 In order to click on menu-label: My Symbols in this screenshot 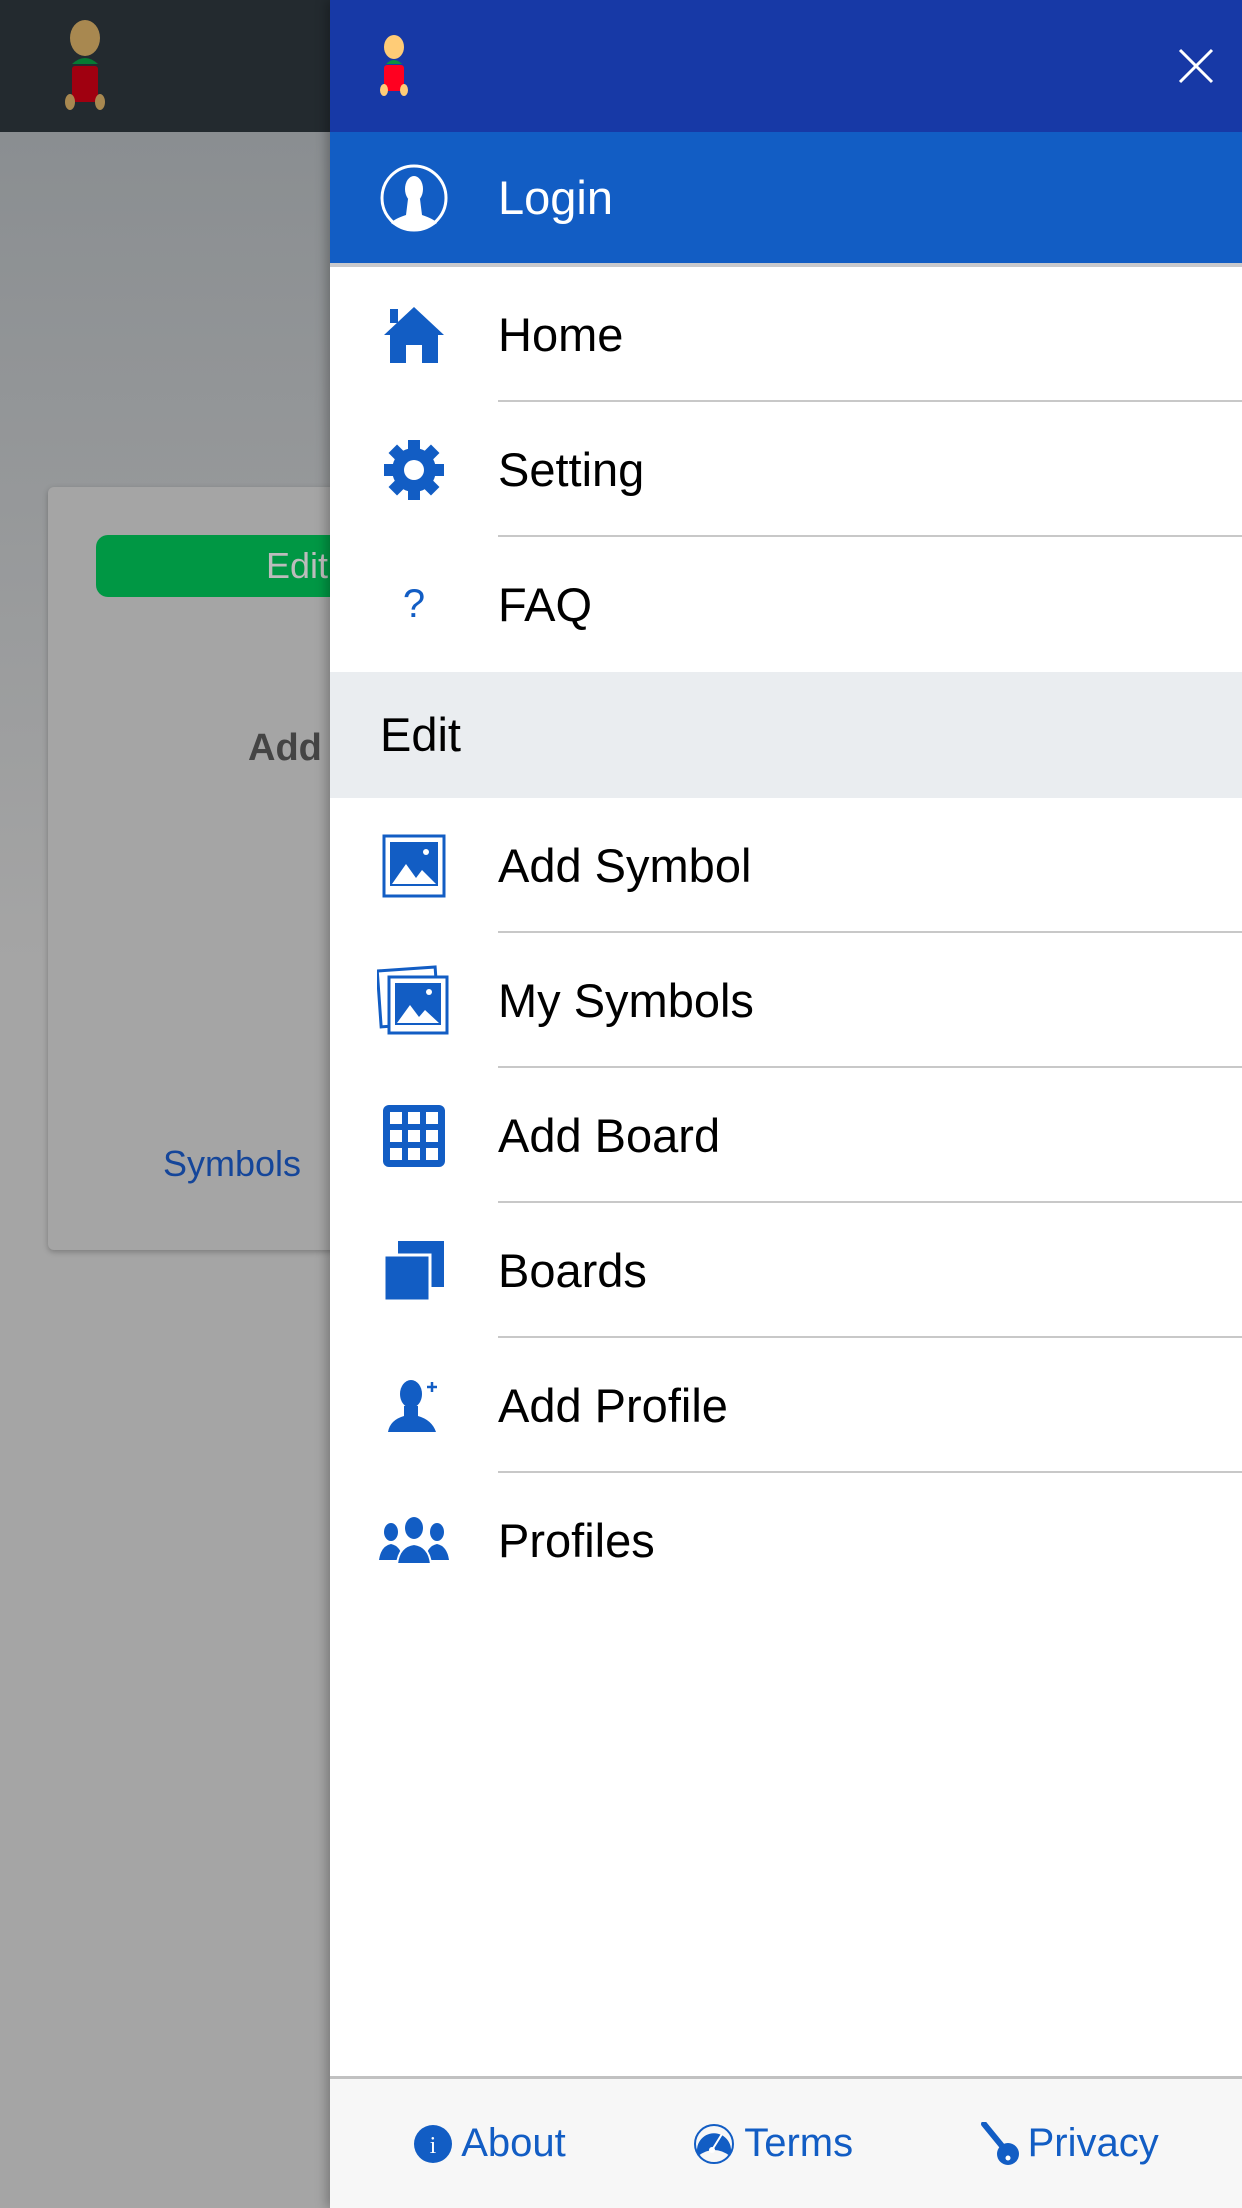, I will do `click(626, 1000)`.